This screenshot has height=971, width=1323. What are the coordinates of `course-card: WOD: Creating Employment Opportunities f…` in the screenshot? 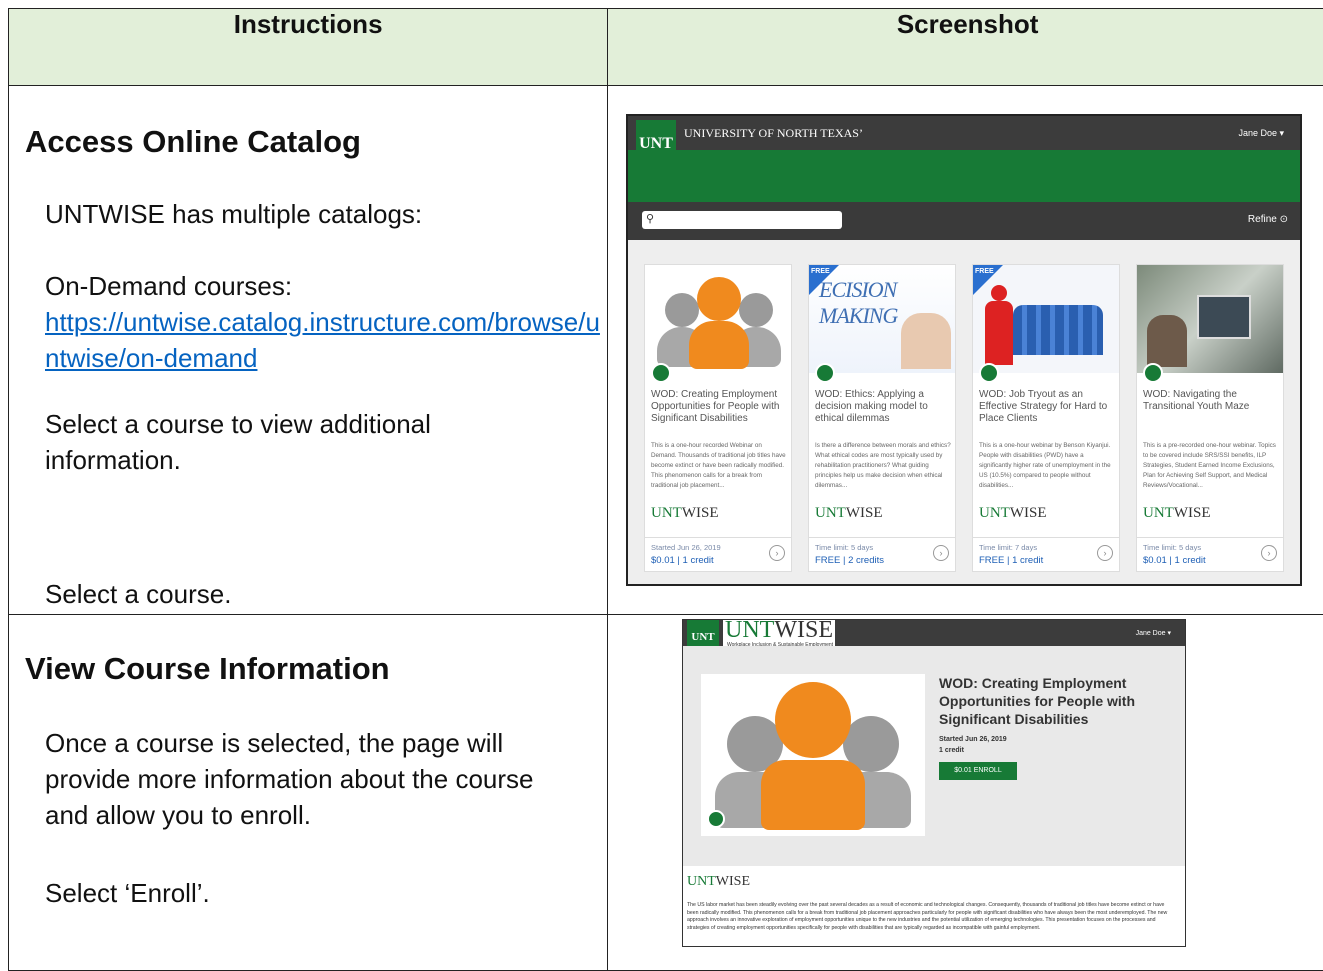 It's located at (718, 418).